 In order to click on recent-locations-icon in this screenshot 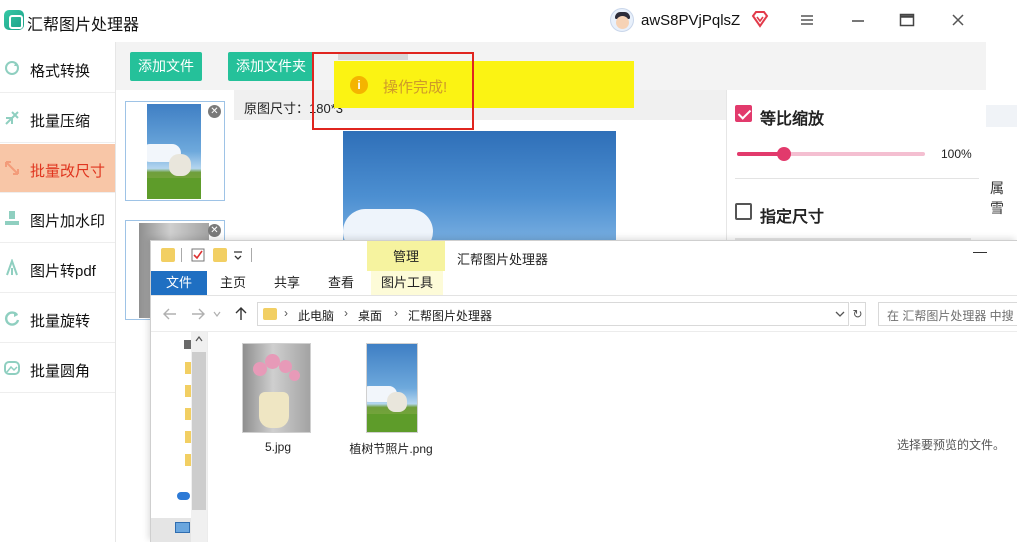, I will do `click(217, 314)`.